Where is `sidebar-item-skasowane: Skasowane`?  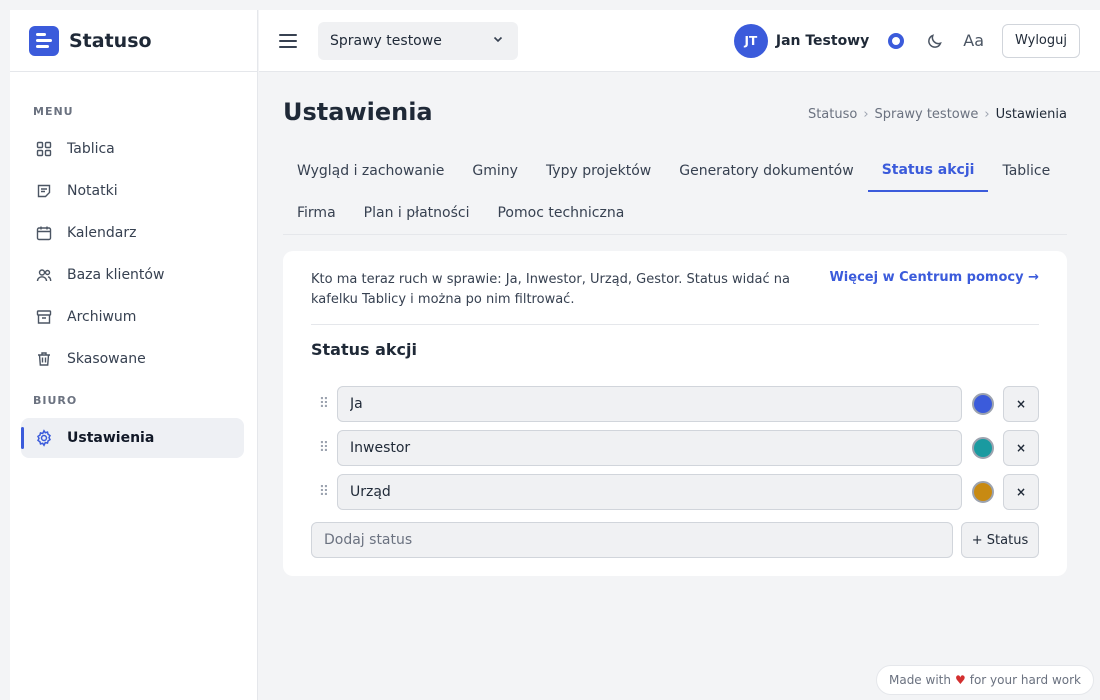 sidebar-item-skasowane: Skasowane is located at coordinates (132, 359).